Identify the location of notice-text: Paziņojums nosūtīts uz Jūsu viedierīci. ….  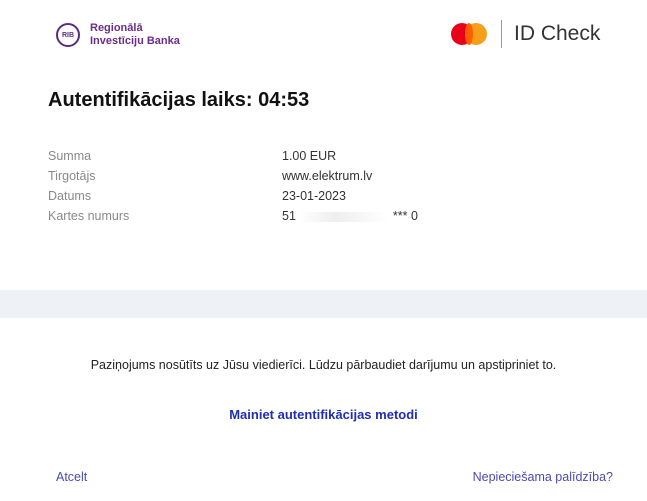
(323, 365).